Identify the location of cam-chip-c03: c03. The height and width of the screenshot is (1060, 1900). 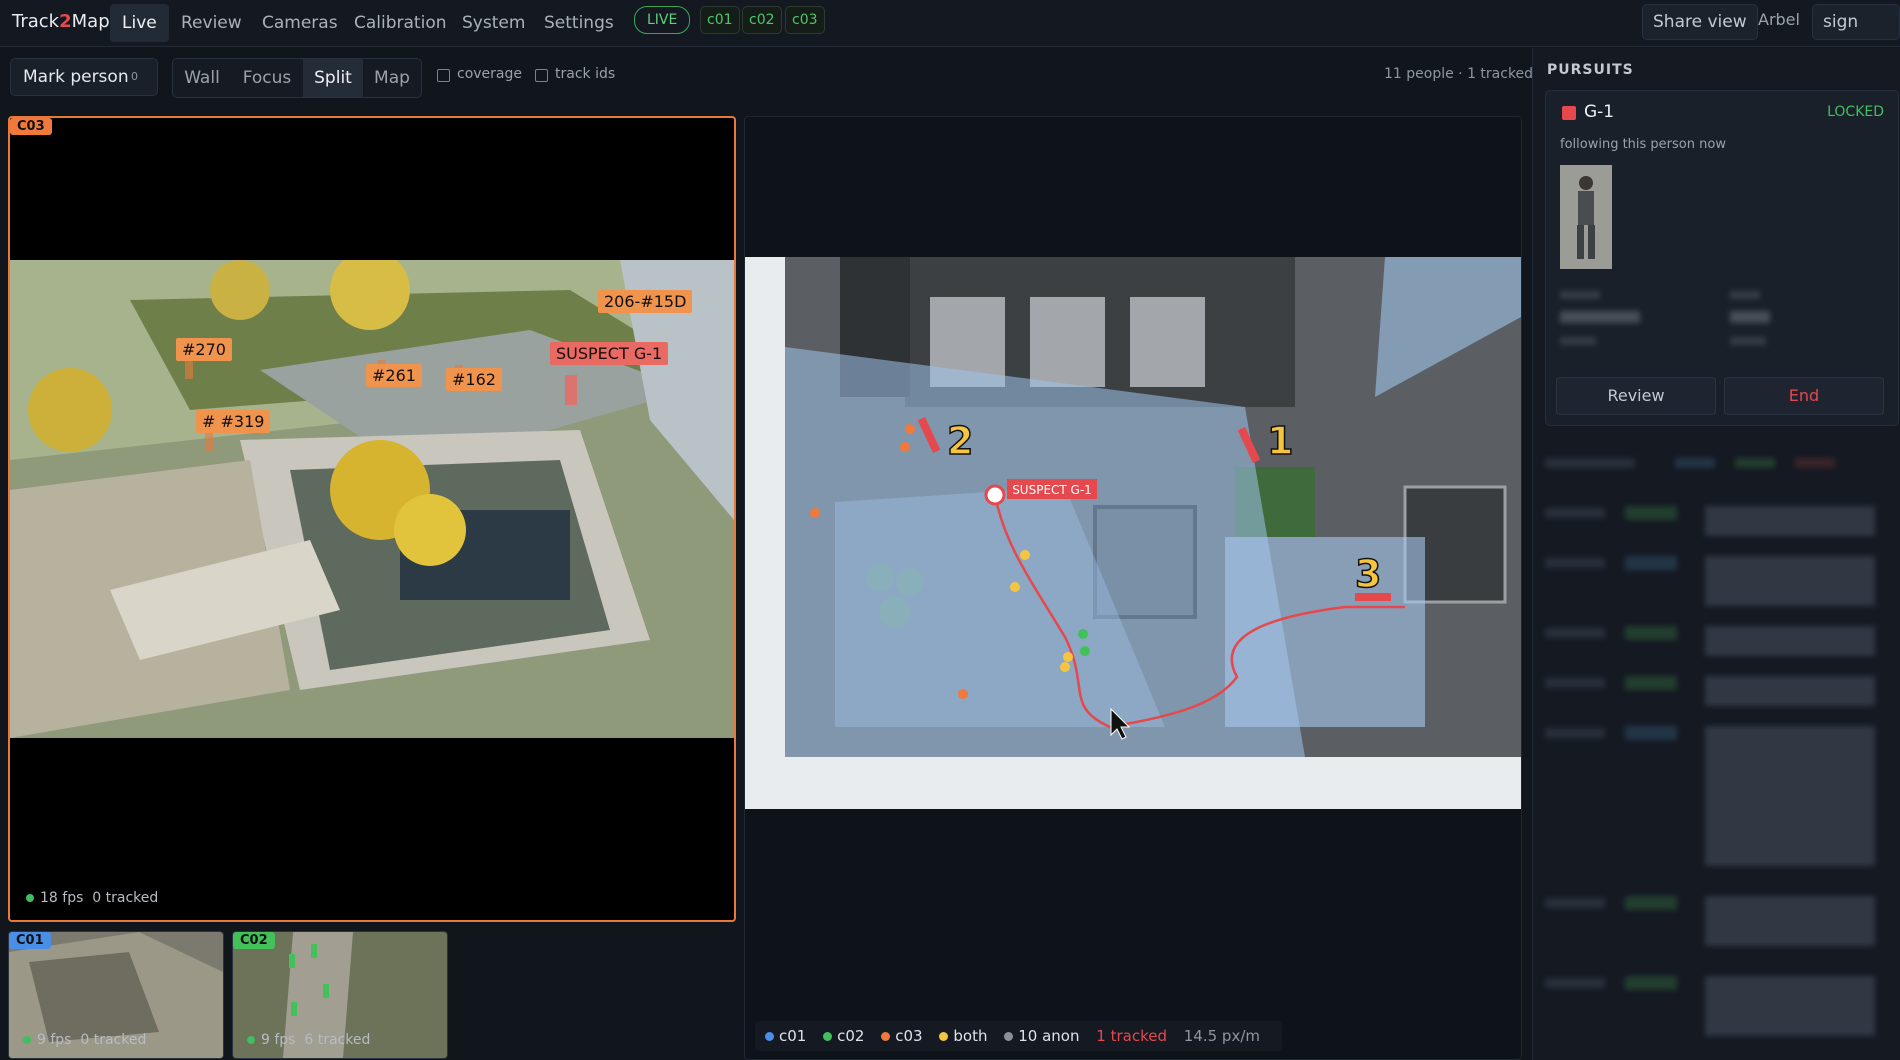
(805, 20).